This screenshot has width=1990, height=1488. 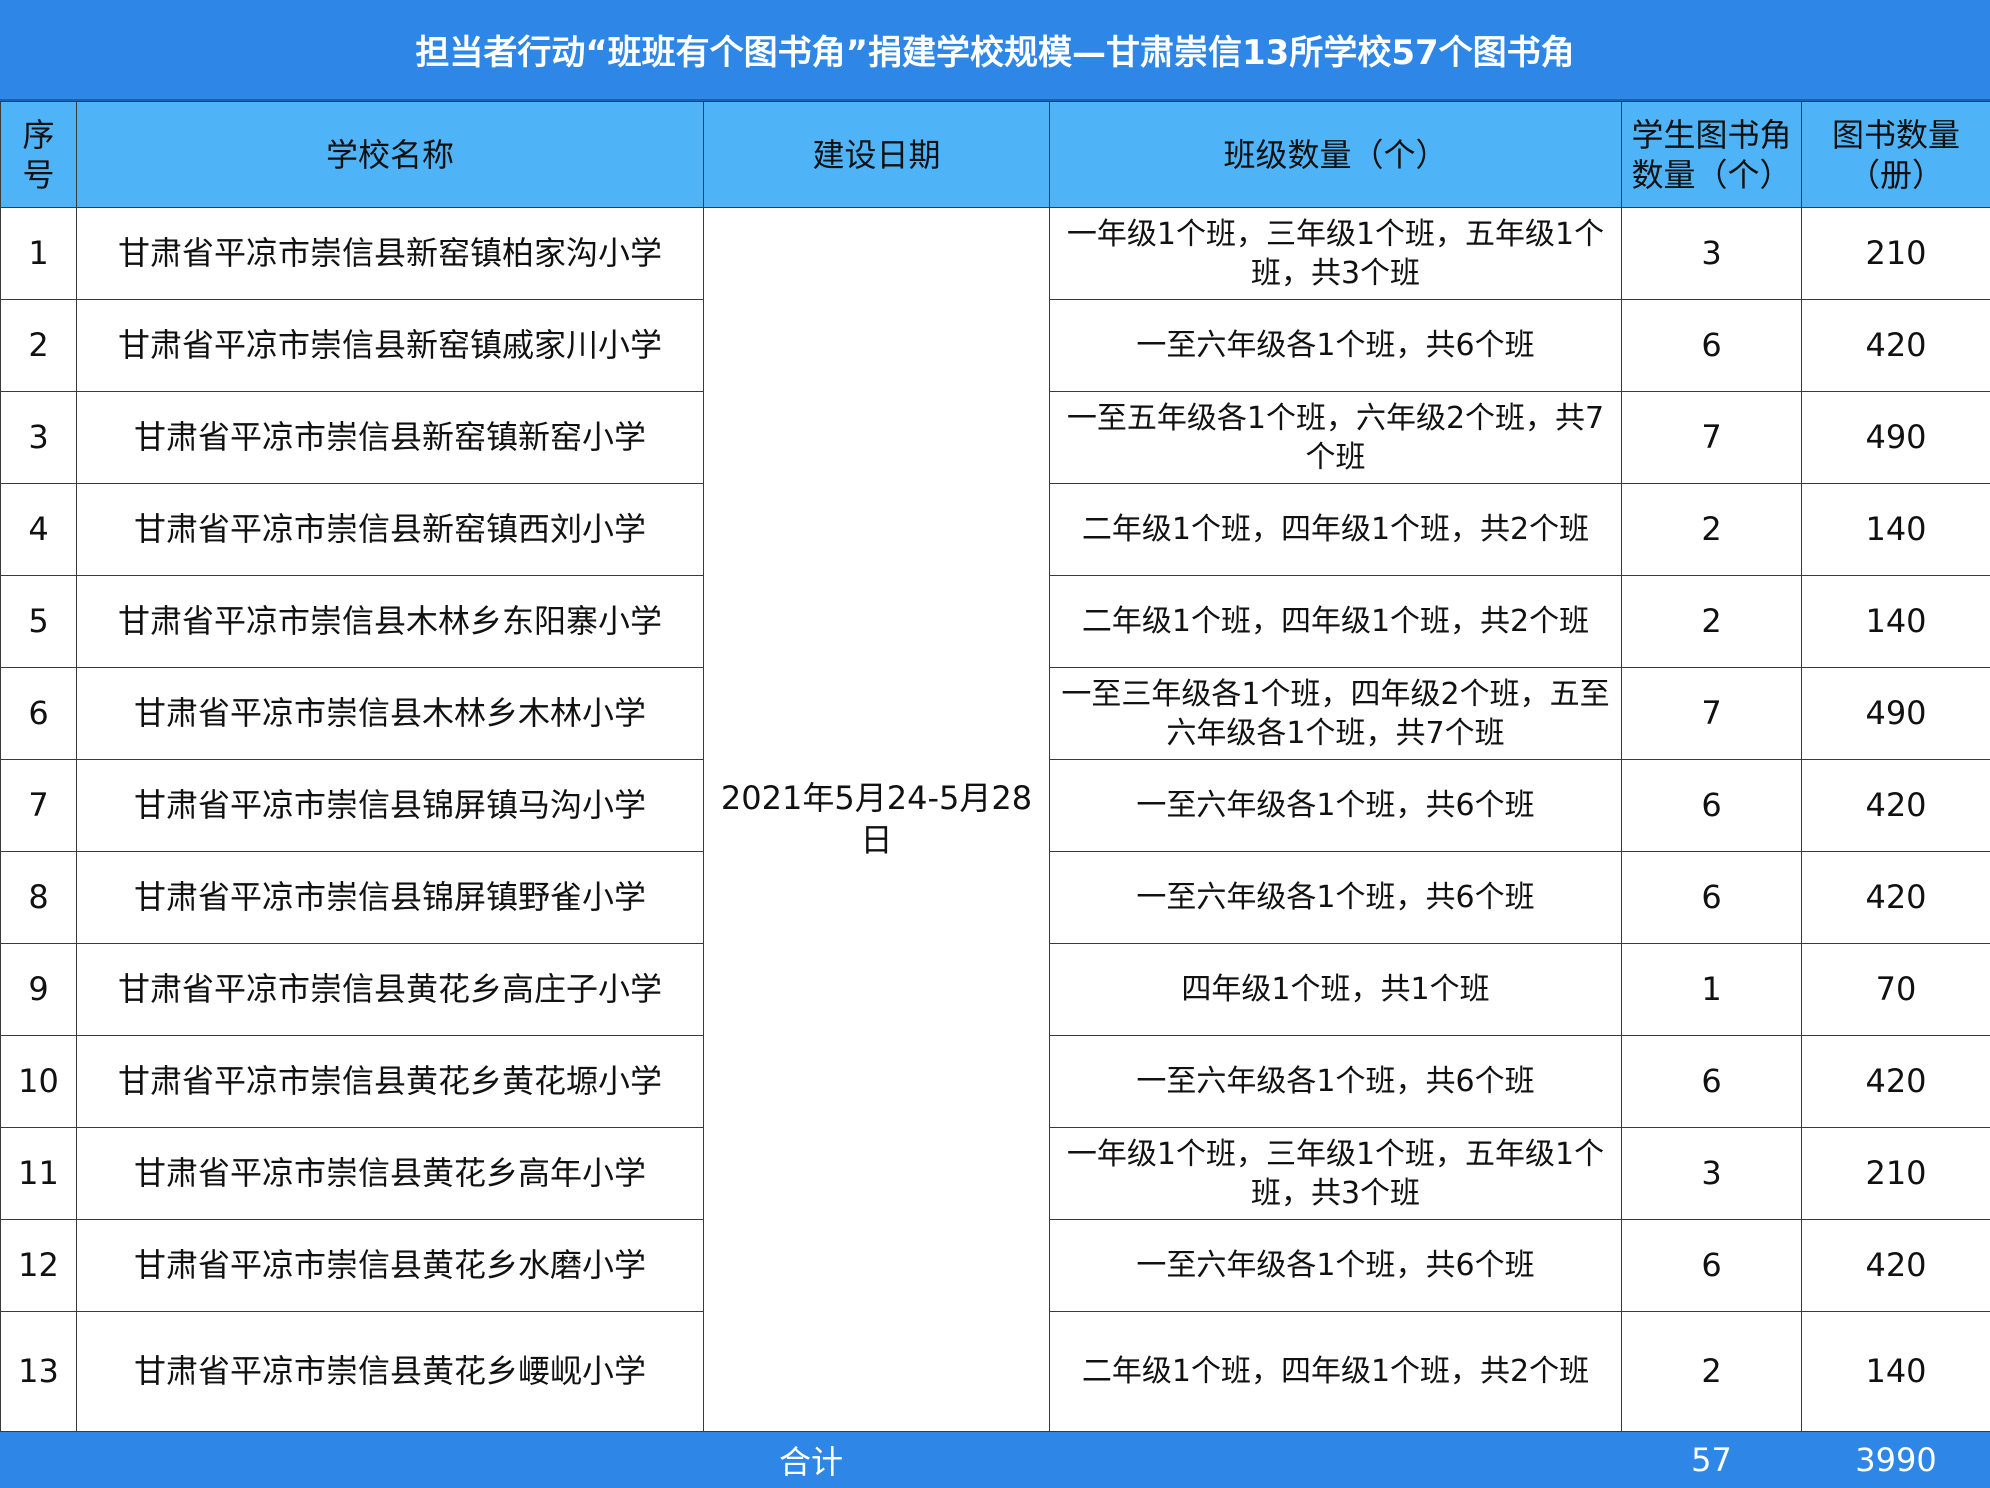 What do you see at coordinates (38, 621) in the screenshot?
I see `row-no: 5` at bounding box center [38, 621].